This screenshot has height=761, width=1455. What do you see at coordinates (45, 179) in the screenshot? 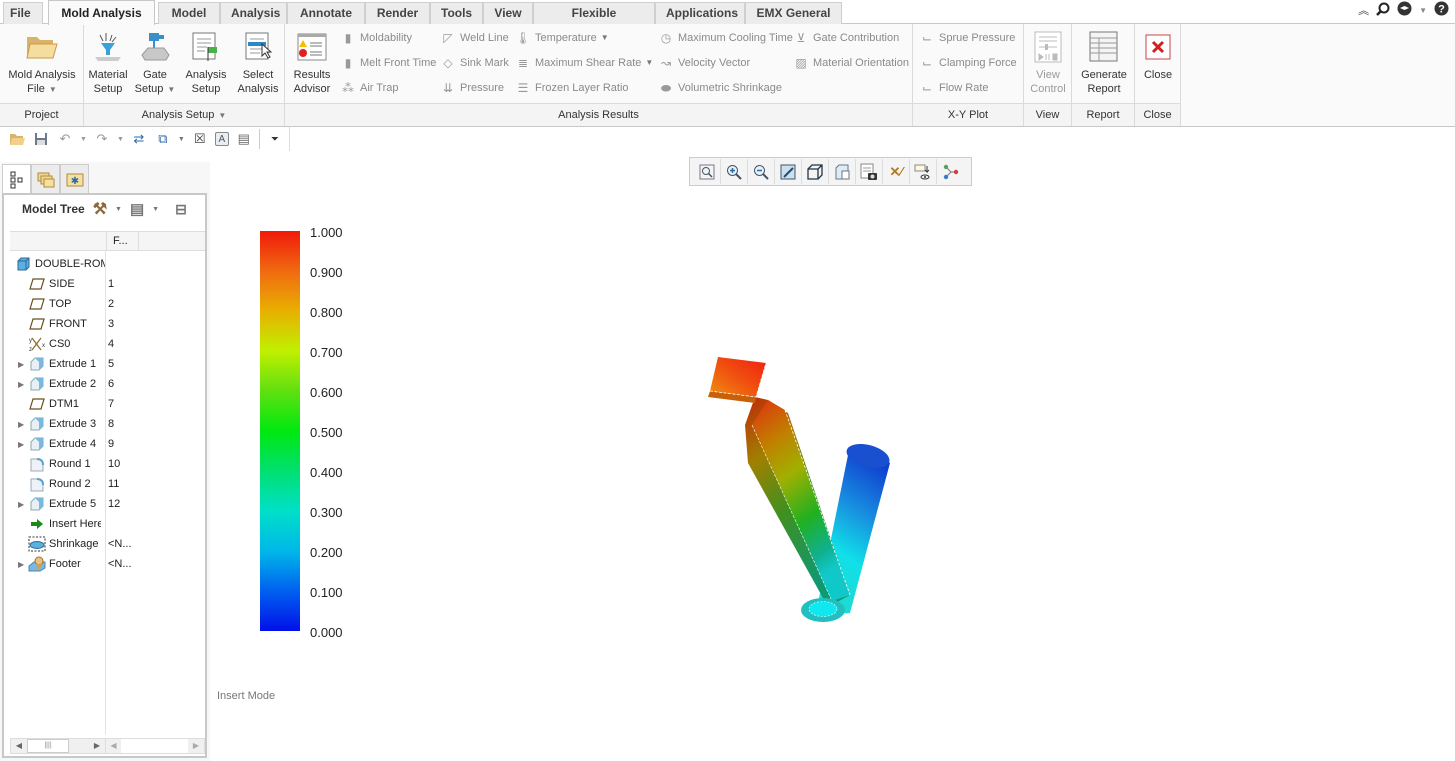
I see `folder-browser-tab` at bounding box center [45, 179].